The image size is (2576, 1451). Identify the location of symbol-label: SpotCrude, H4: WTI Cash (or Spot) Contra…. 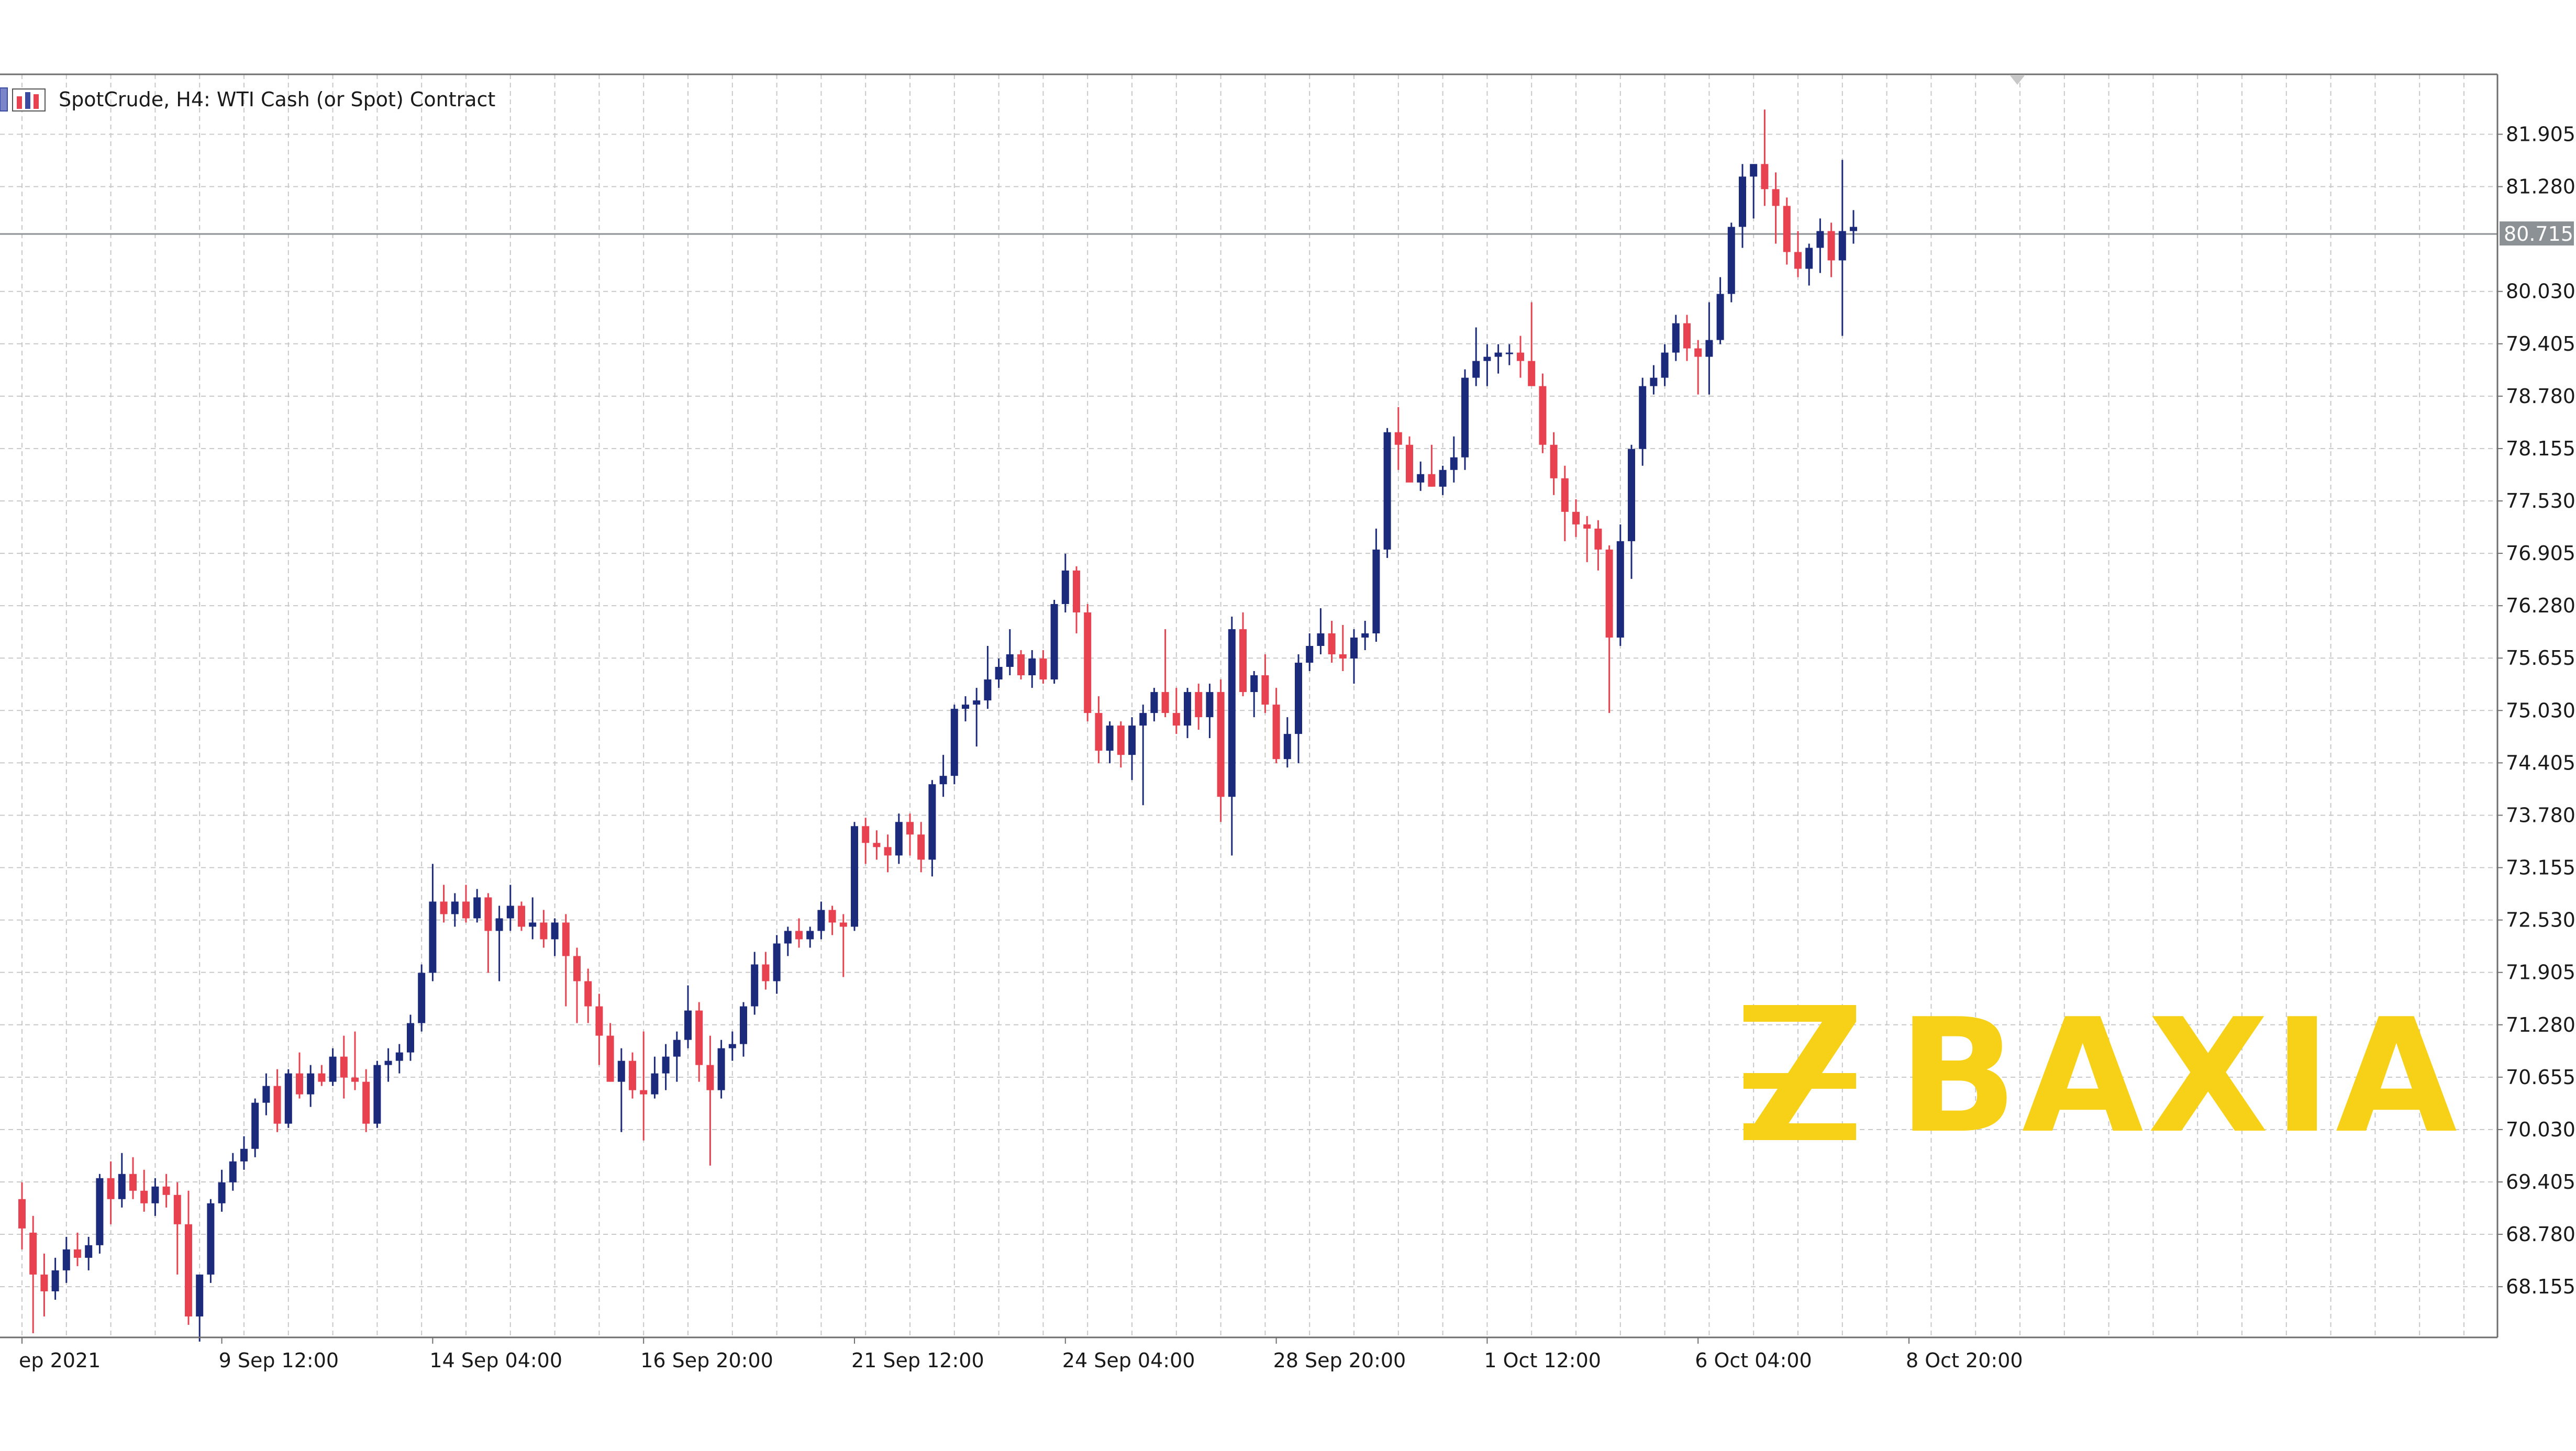
(277, 100).